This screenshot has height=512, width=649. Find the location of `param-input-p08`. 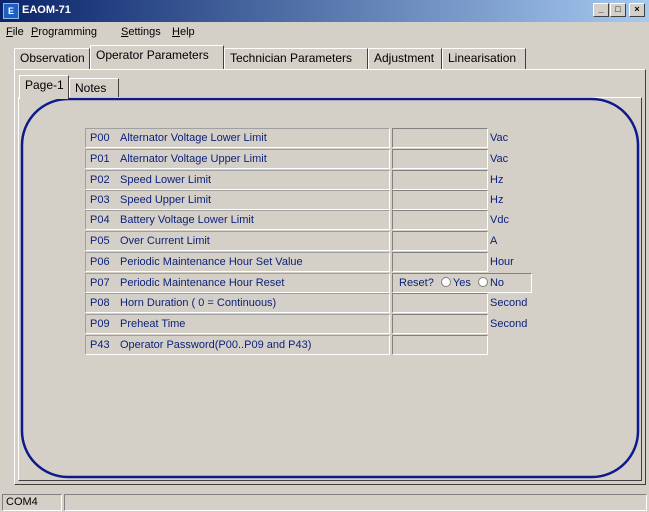

param-input-p08 is located at coordinates (440, 303).